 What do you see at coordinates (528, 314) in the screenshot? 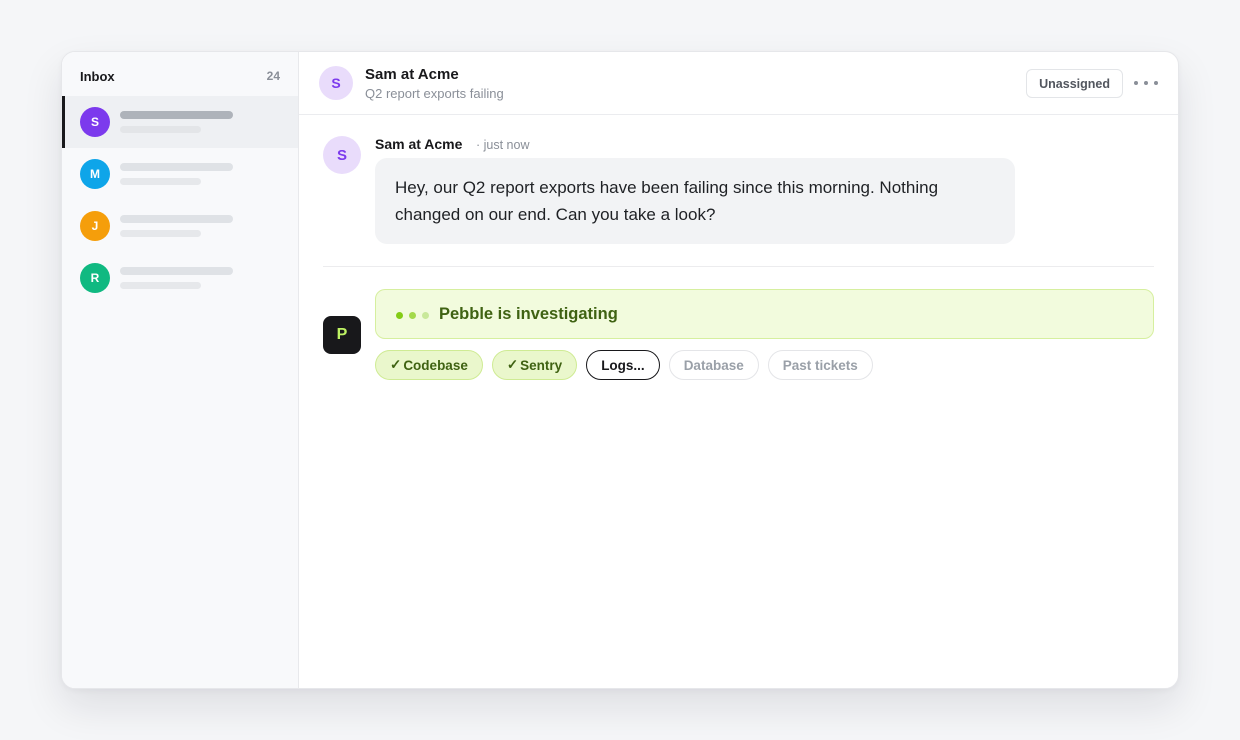
I see `agent-status-text: Pebble is investigating` at bounding box center [528, 314].